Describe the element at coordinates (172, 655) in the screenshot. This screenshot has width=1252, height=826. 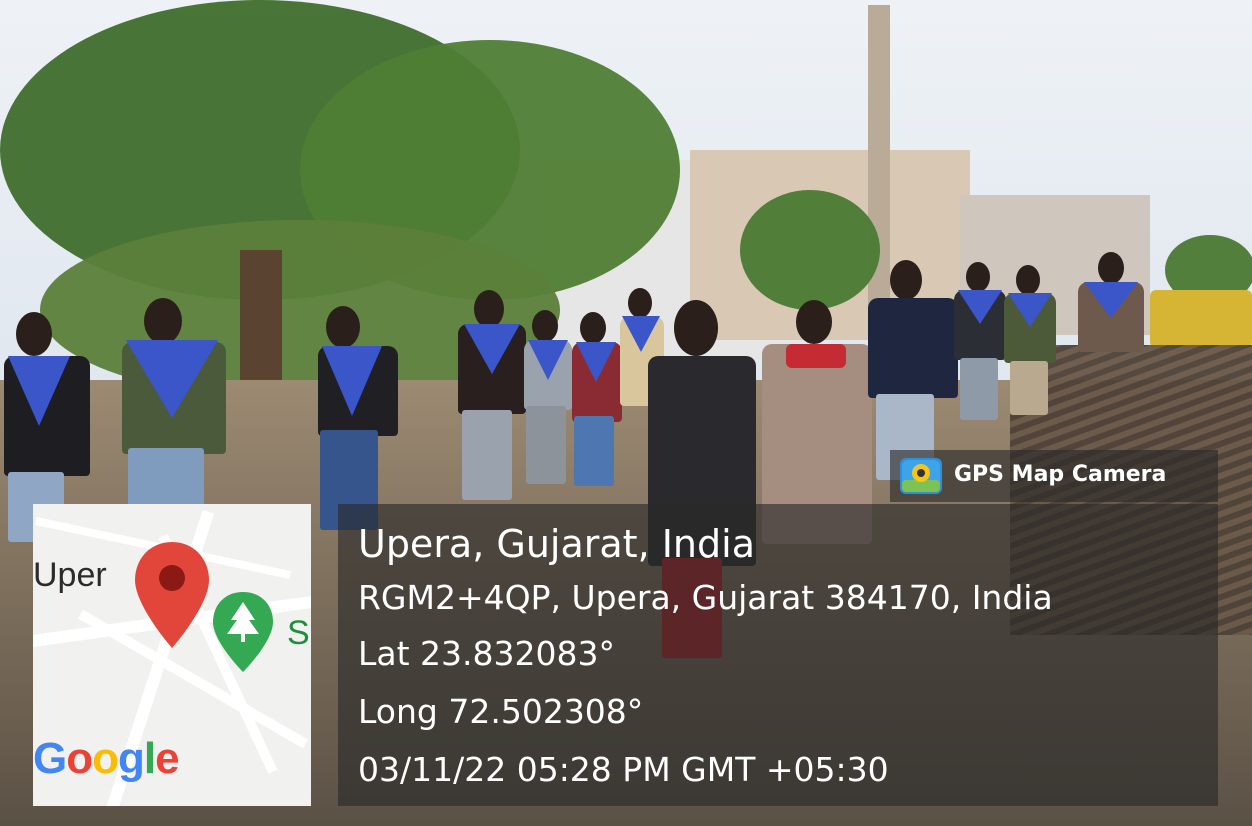
I see `map-thumbnail: Uper S Google` at that location.